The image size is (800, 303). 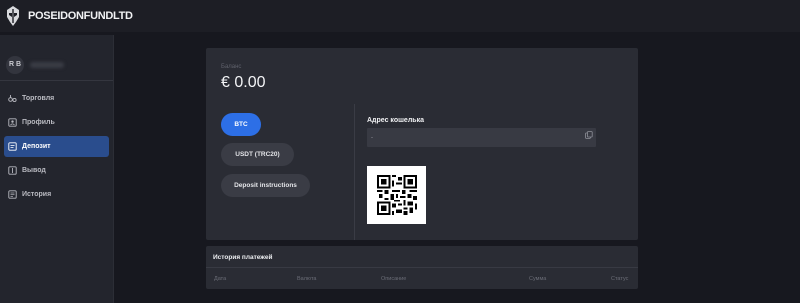 What do you see at coordinates (56, 58) in the screenshot?
I see `user-info: R B` at bounding box center [56, 58].